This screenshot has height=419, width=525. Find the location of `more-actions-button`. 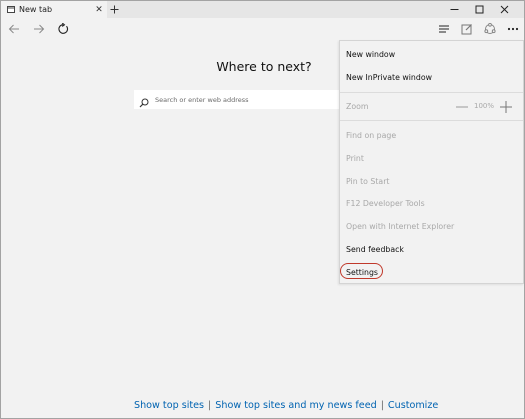

more-actions-button is located at coordinates (513, 29).